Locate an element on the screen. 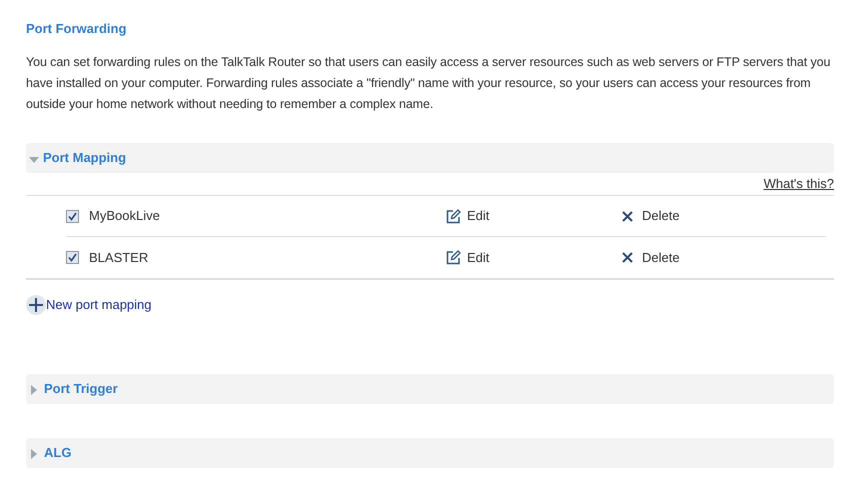 This screenshot has height=489, width=851. whats-this-link: What's this? is located at coordinates (799, 184).